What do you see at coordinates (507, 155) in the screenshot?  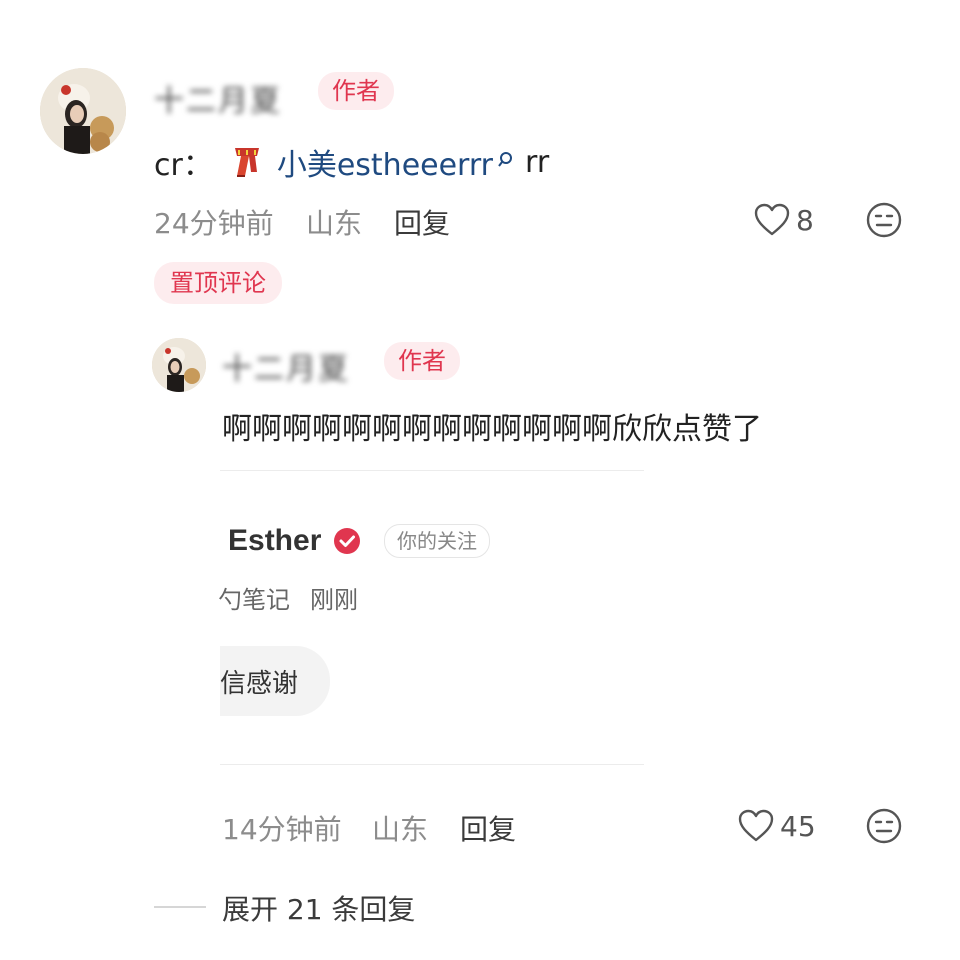 I see `search-icon` at bounding box center [507, 155].